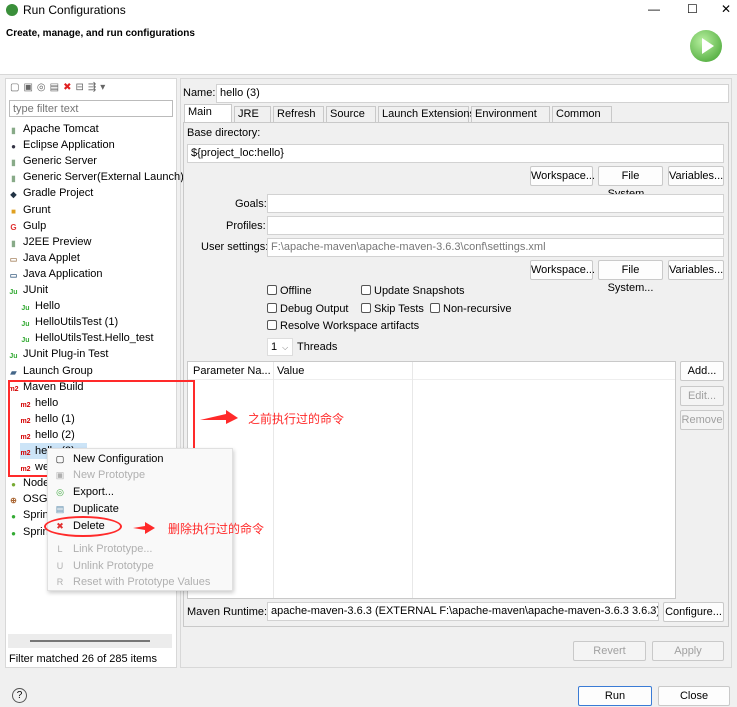 This screenshot has width=737, height=707. I want to click on apply-button: Apply, so click(688, 651).